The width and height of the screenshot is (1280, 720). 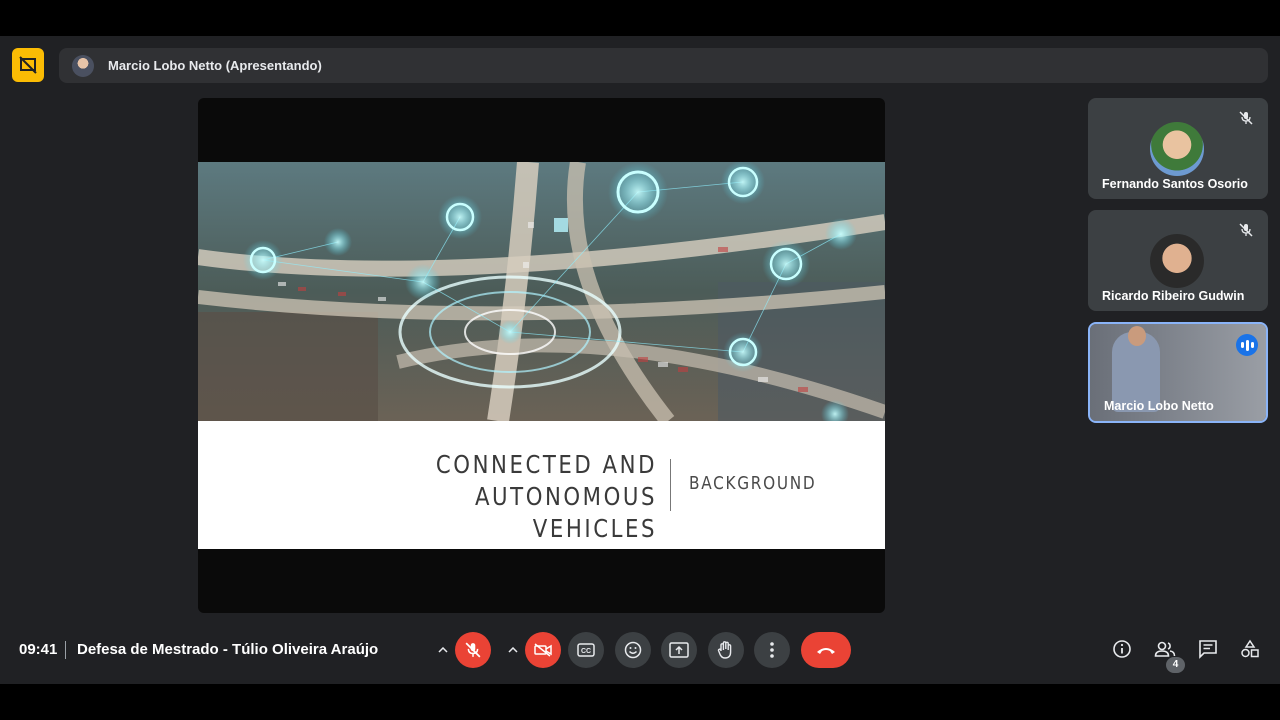 What do you see at coordinates (65, 650) in the screenshot?
I see `divider` at bounding box center [65, 650].